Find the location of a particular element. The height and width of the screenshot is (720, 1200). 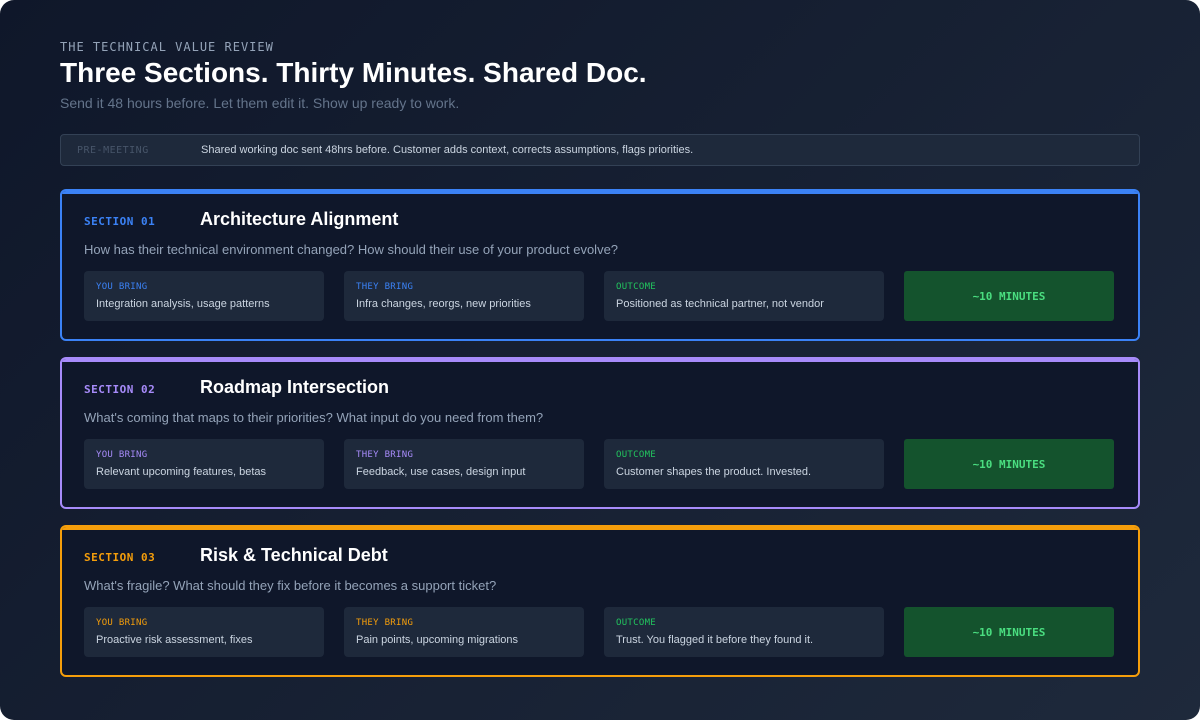

section-label: SECTION 02 is located at coordinates (120, 389).